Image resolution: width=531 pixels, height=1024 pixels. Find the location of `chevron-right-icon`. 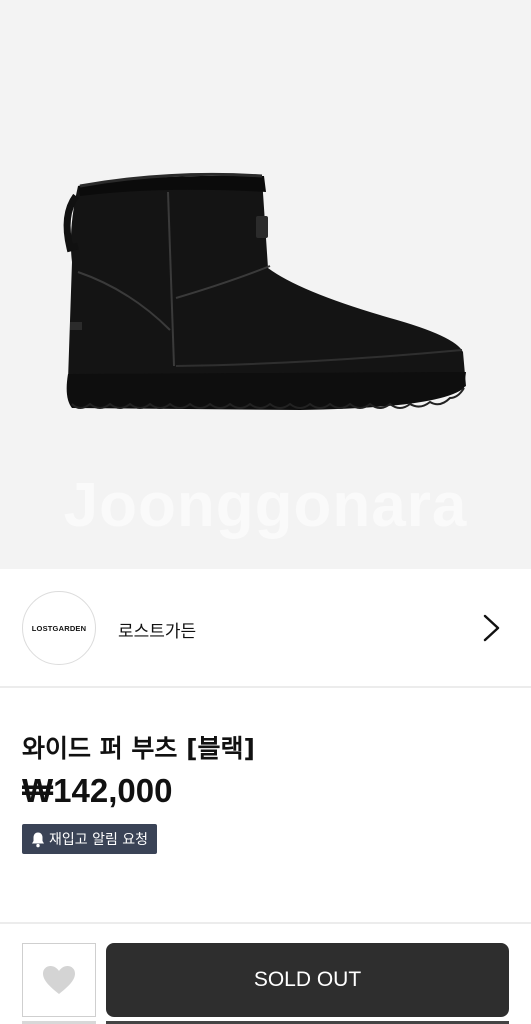

chevron-right-icon is located at coordinates (491, 628).